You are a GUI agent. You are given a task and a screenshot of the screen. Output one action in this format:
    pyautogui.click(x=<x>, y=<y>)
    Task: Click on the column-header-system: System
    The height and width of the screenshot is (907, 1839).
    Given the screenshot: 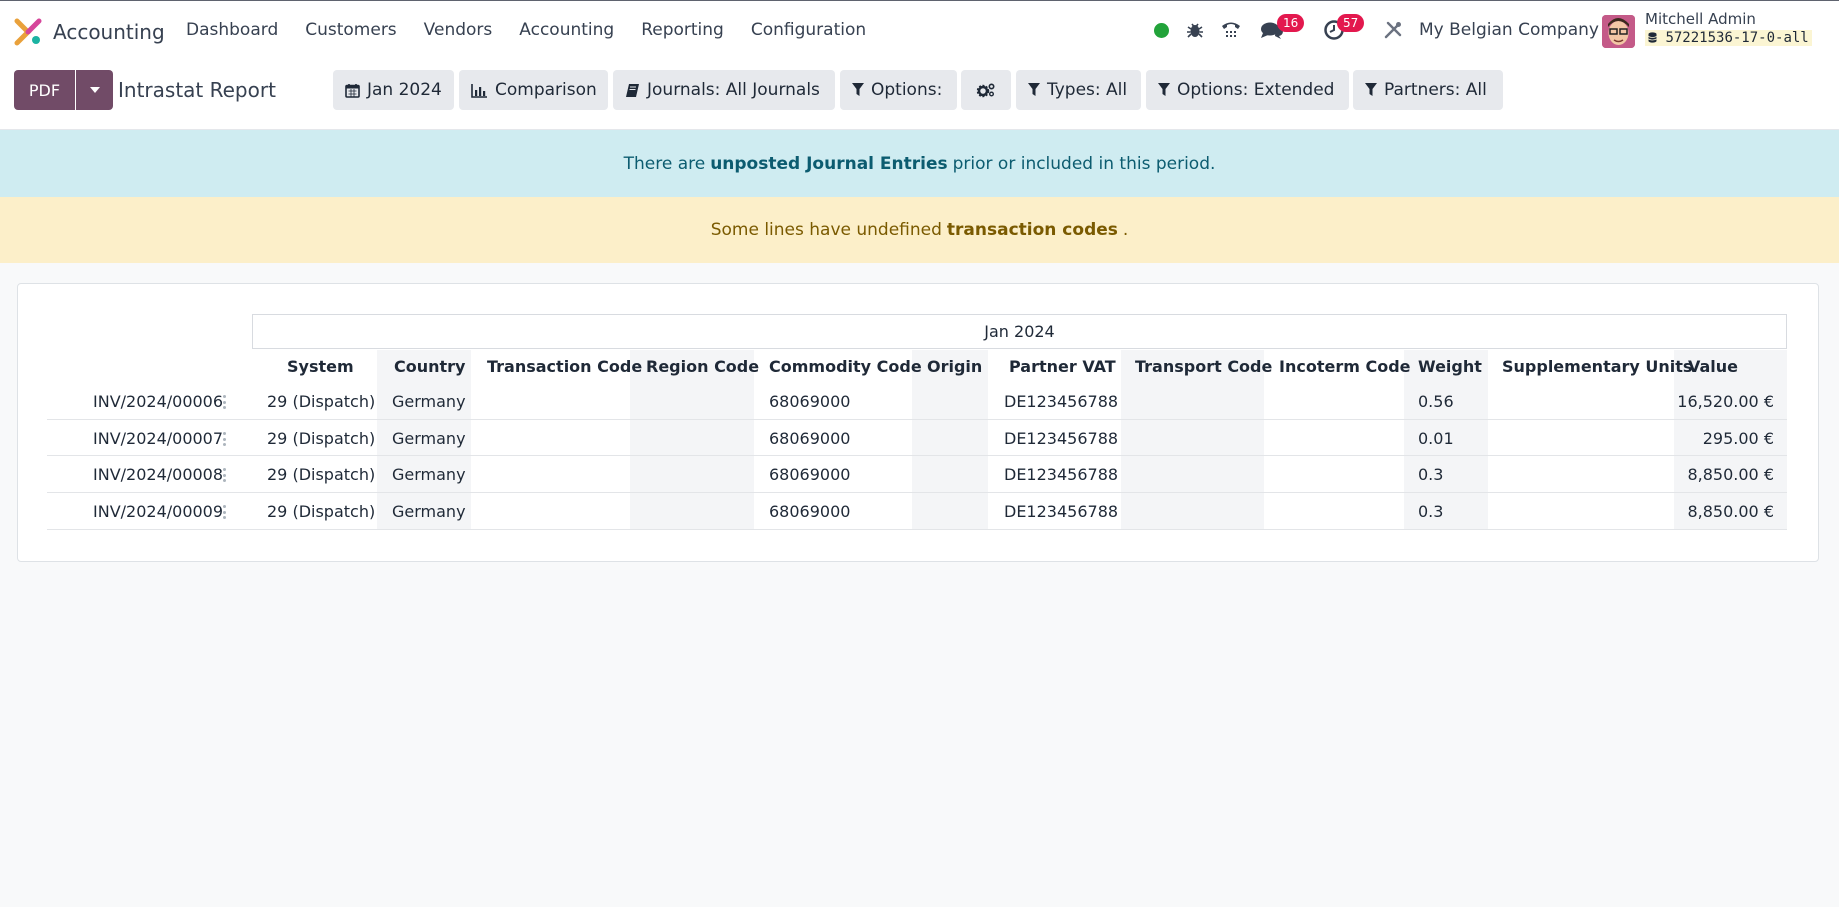 What is the action you would take?
    pyautogui.click(x=320, y=366)
    